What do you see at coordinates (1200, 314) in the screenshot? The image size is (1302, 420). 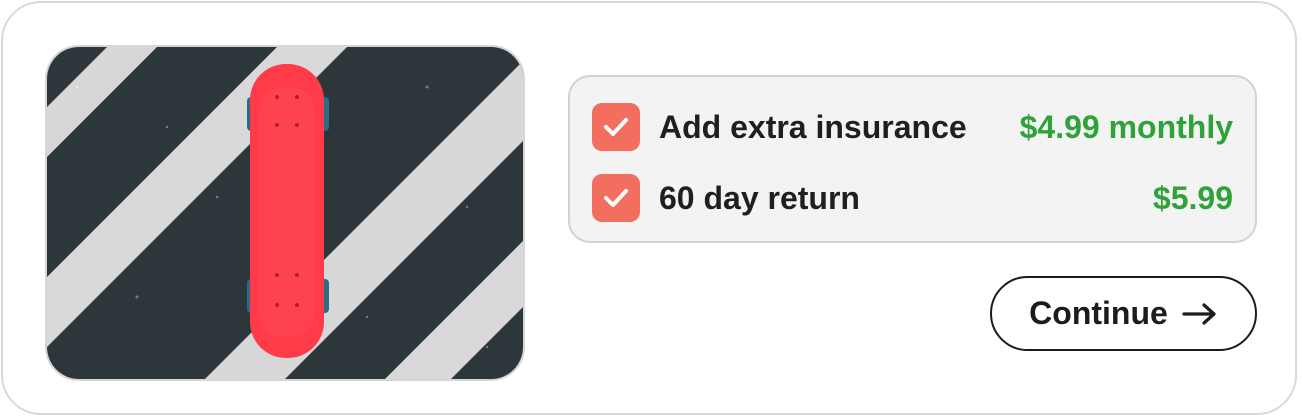 I see `arrow-right-icon` at bounding box center [1200, 314].